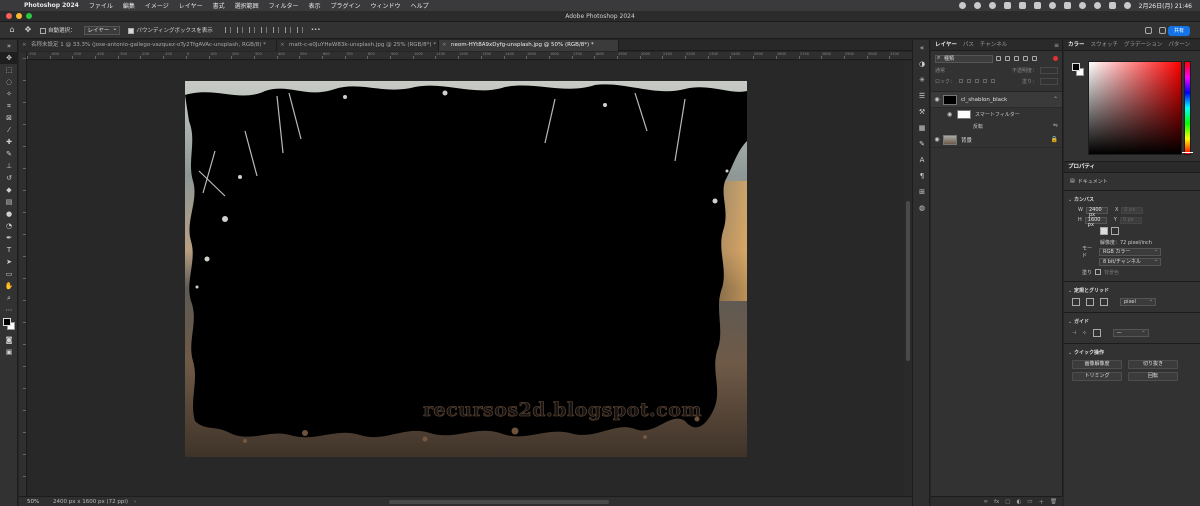  What do you see at coordinates (9, 166) in the screenshot?
I see `stamp-tool: ⊥` at bounding box center [9, 166].